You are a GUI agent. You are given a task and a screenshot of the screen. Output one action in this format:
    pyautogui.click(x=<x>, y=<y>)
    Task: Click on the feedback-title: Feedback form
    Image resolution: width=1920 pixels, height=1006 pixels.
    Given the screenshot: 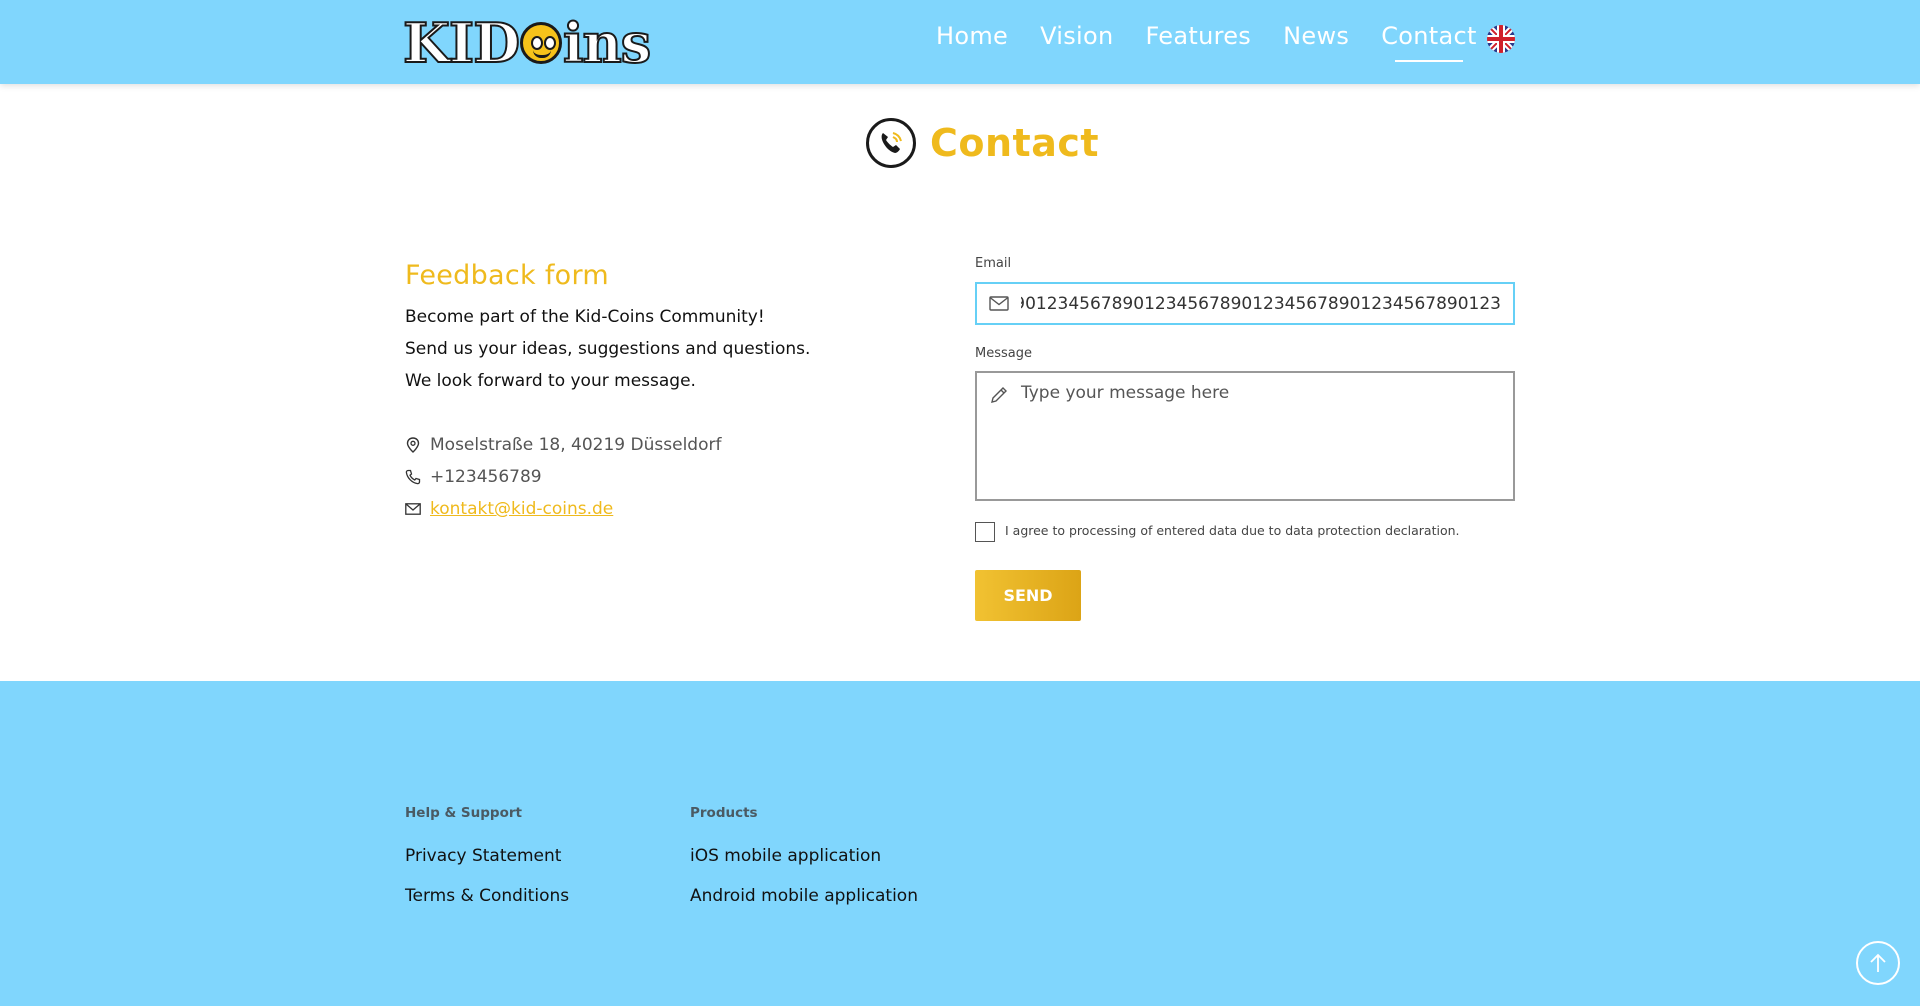 What is the action you would take?
    pyautogui.click(x=507, y=275)
    